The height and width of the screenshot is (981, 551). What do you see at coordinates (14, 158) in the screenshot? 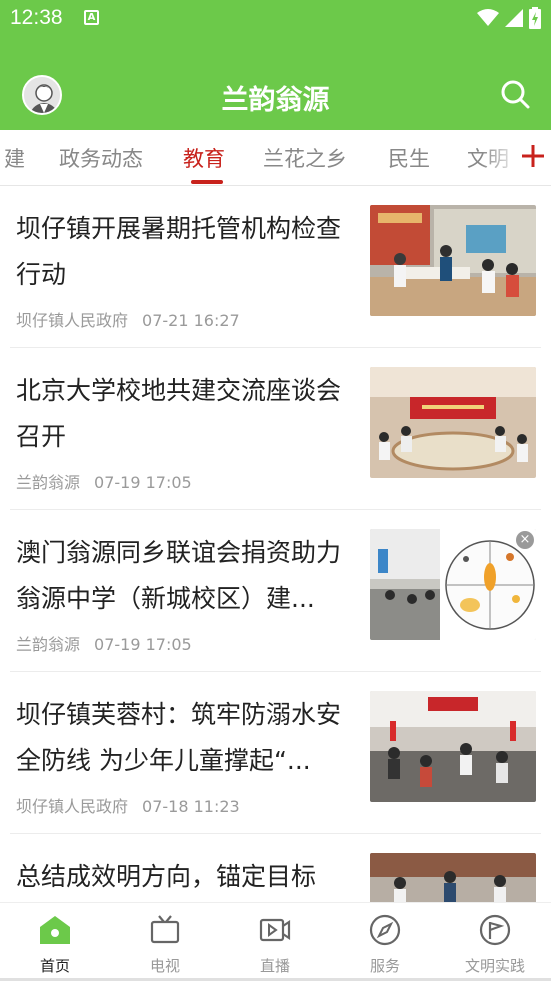
I see `tab-party-building: 建` at bounding box center [14, 158].